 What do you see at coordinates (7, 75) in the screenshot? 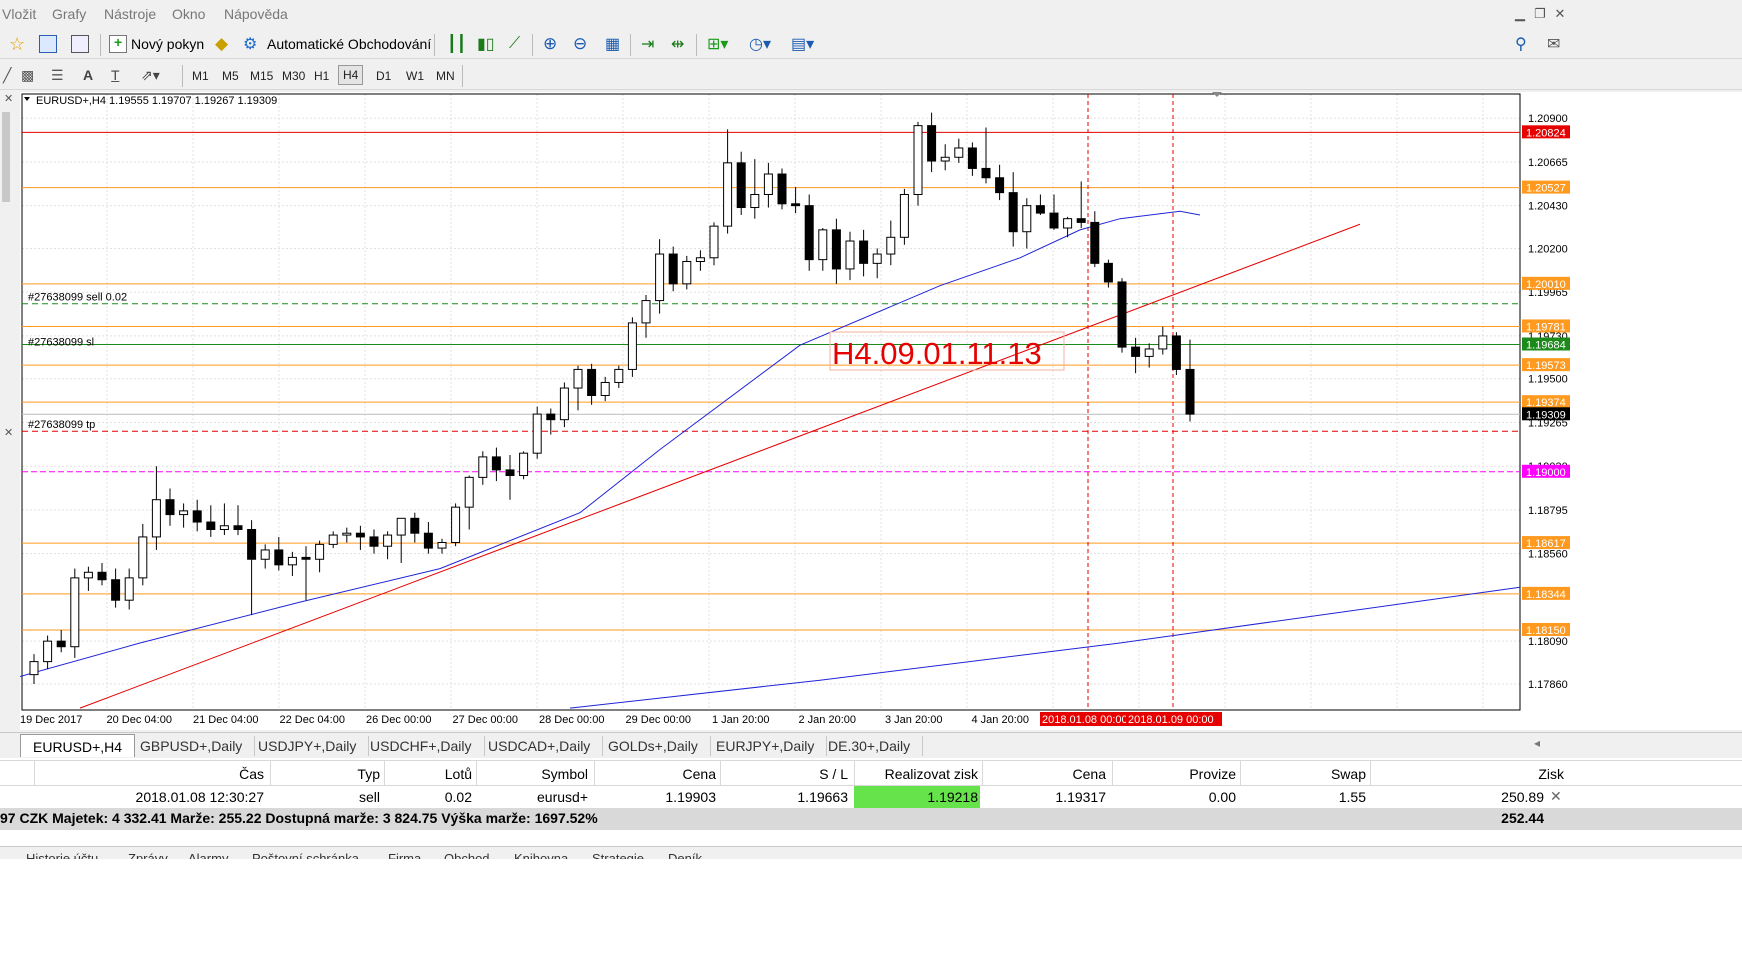
I see `line-tool-icon: ╱` at bounding box center [7, 75].